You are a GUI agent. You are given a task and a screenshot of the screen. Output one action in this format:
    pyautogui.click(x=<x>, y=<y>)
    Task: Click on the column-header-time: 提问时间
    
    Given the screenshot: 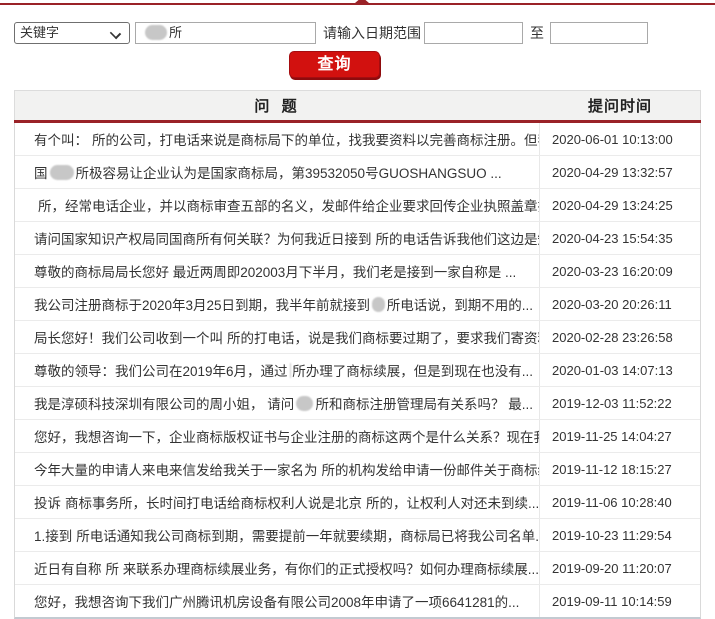 What is the action you would take?
    pyautogui.click(x=619, y=106)
    